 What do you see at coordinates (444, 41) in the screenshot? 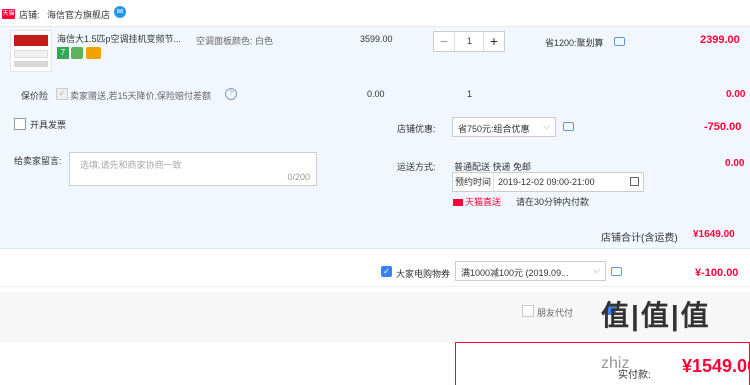
I see `decrease-quantity-button: −` at bounding box center [444, 41].